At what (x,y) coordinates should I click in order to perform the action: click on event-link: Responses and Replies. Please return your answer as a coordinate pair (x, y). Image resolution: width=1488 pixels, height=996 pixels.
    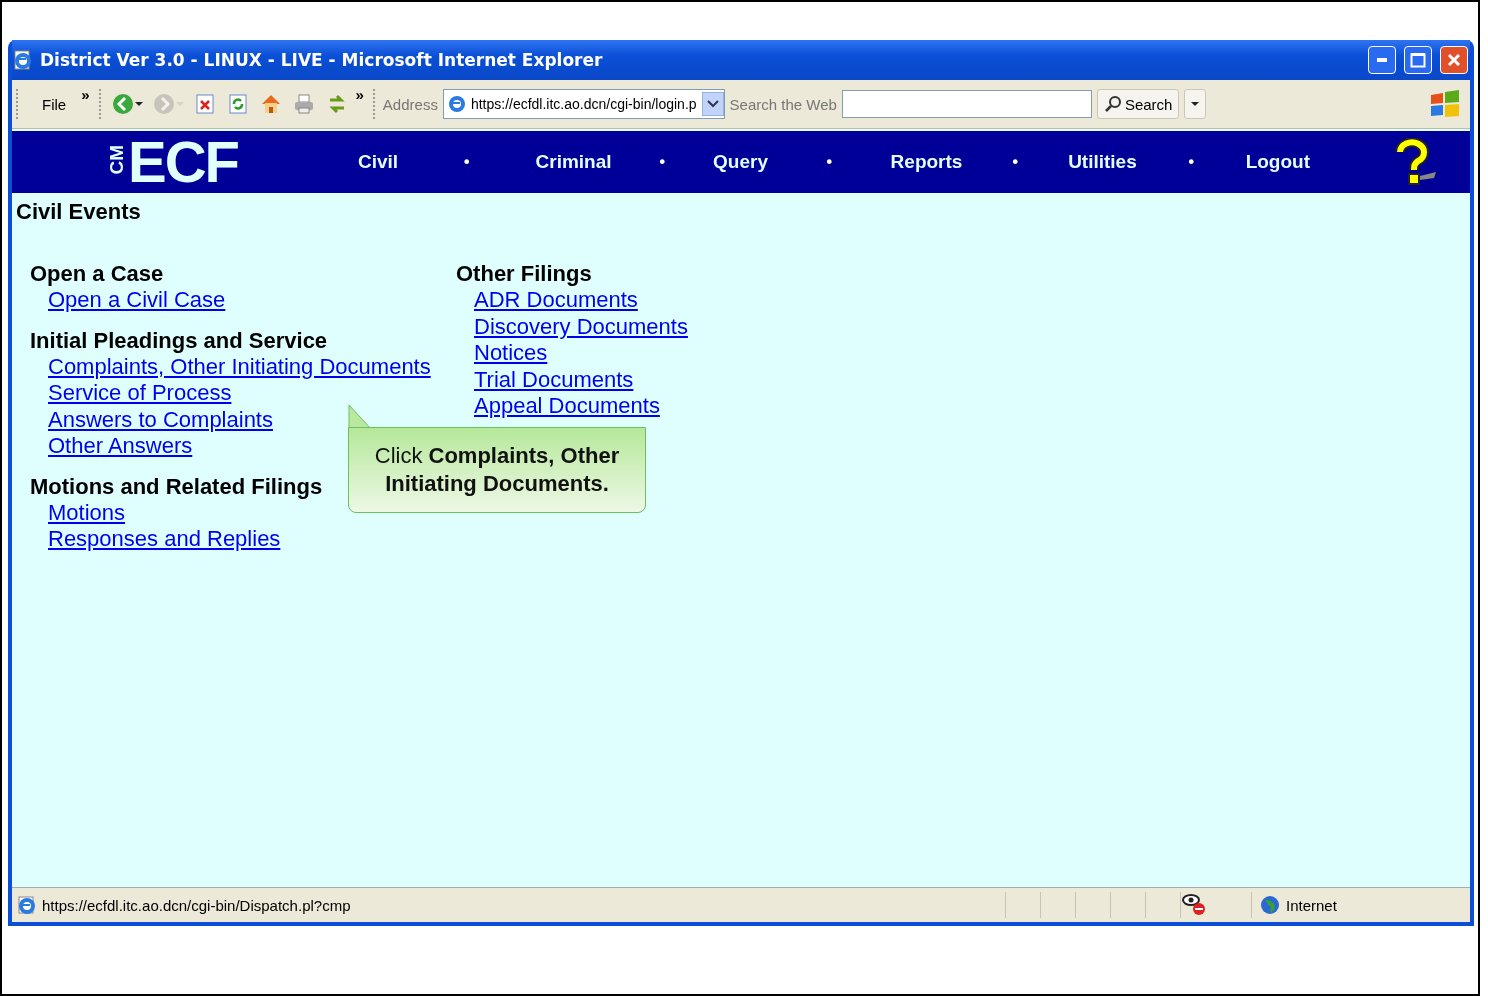
    Looking at the image, I should click on (164, 539).